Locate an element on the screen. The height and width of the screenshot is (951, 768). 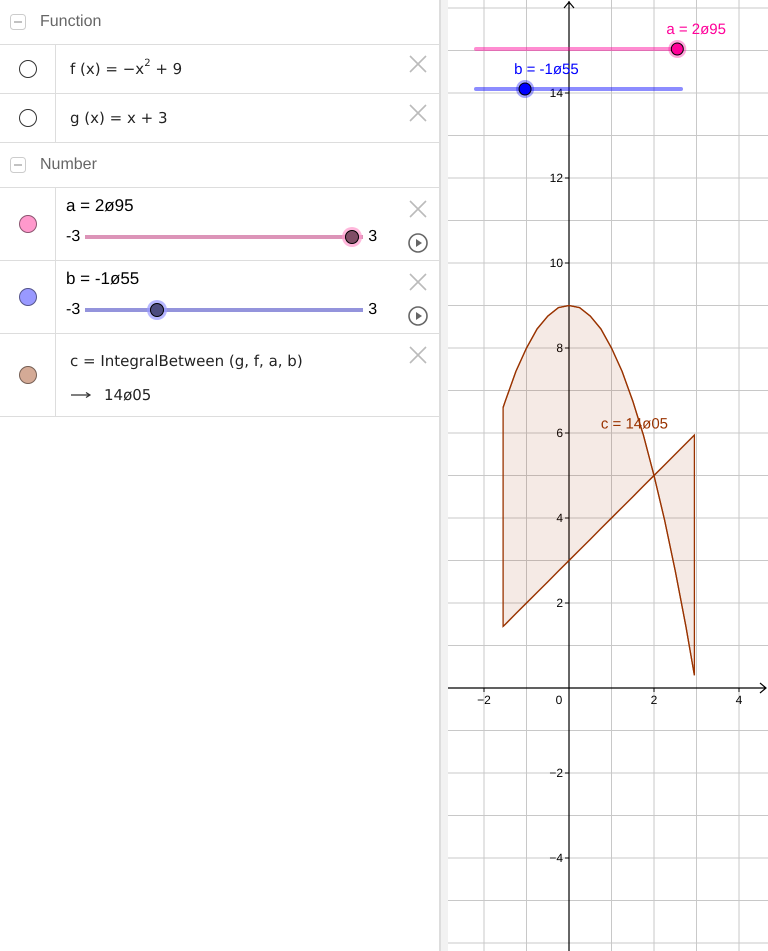
origin-label: 0 is located at coordinates (559, 700).